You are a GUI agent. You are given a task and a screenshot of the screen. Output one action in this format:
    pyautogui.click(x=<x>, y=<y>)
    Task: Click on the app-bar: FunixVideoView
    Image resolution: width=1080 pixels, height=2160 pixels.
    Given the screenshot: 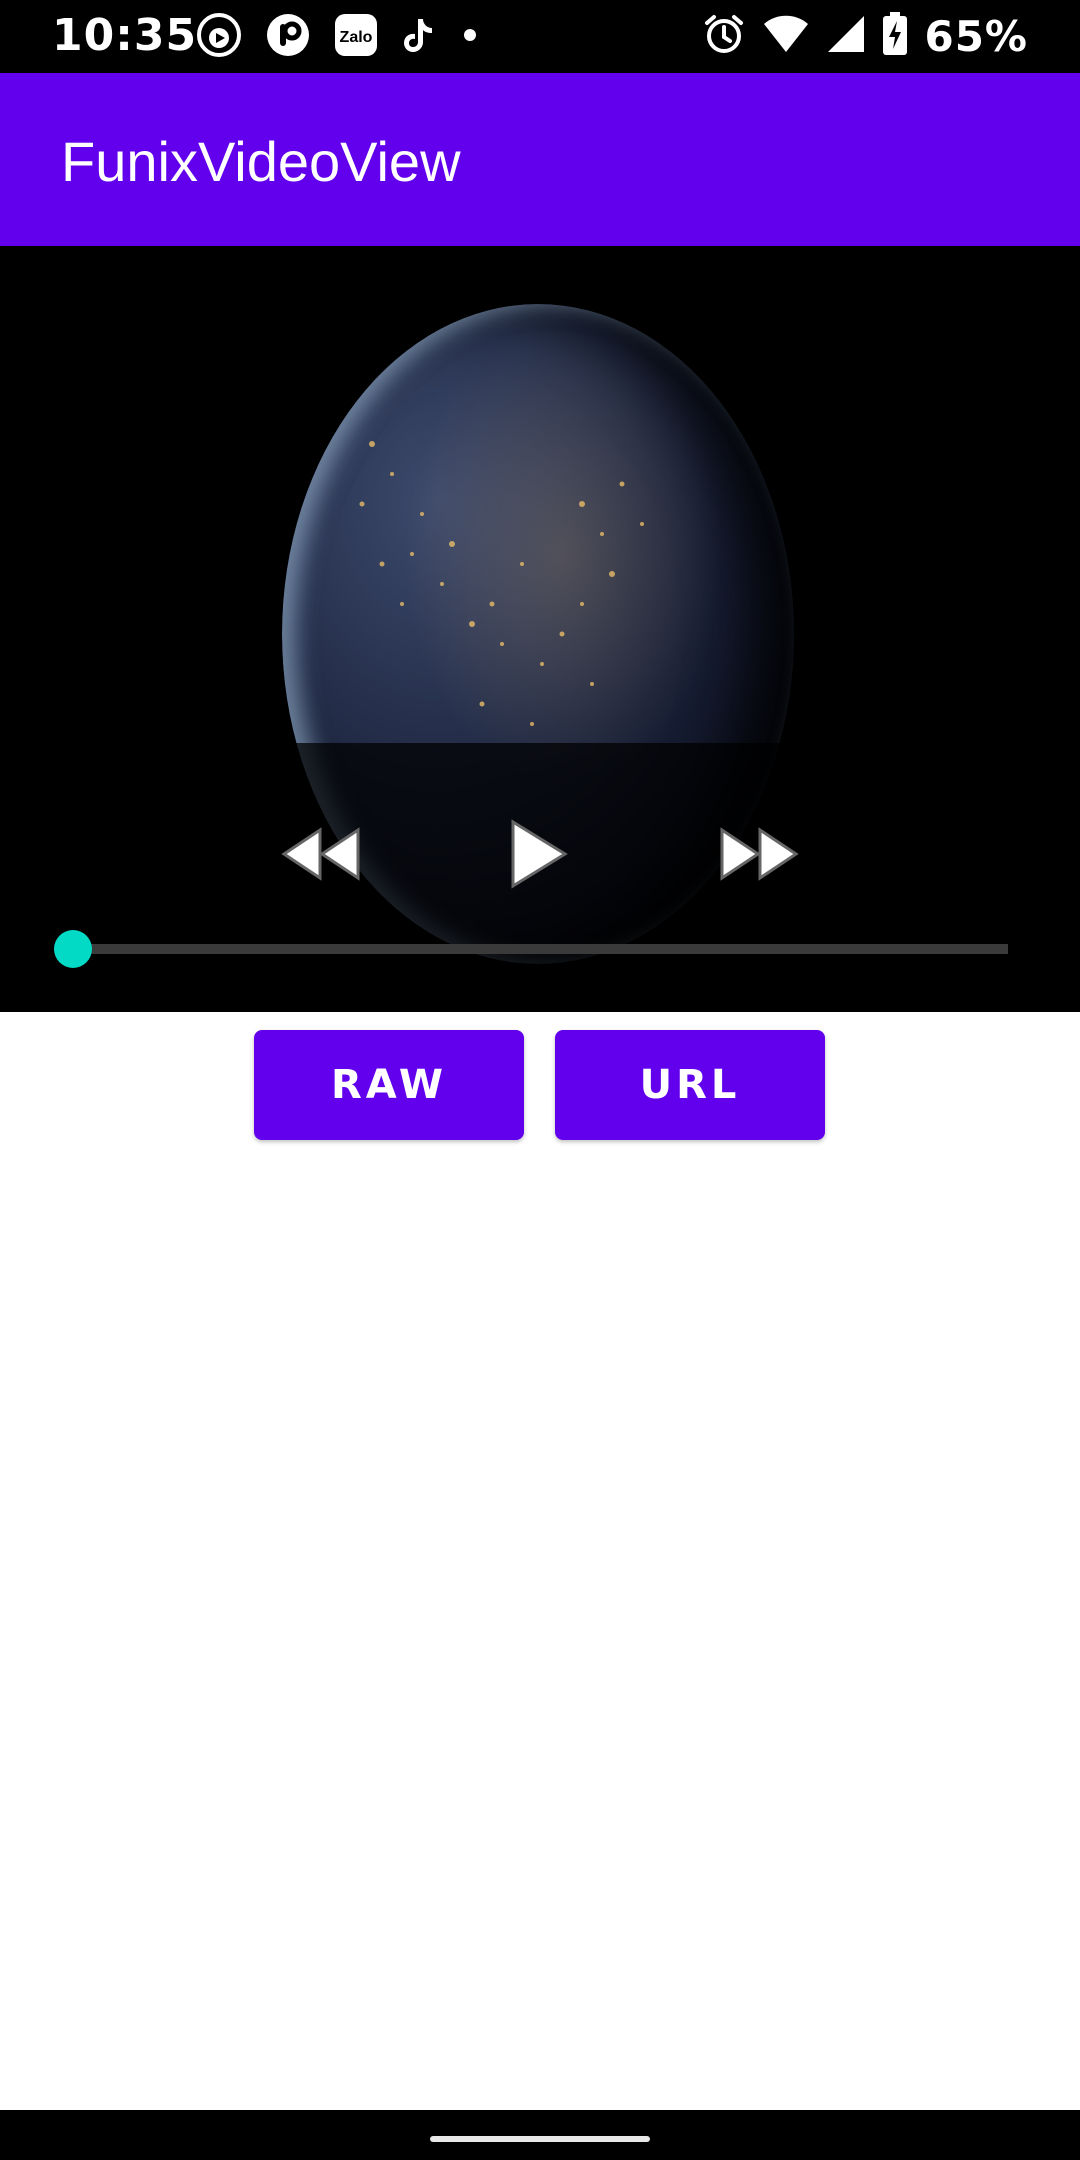 What is the action you would take?
    pyautogui.click(x=540, y=159)
    